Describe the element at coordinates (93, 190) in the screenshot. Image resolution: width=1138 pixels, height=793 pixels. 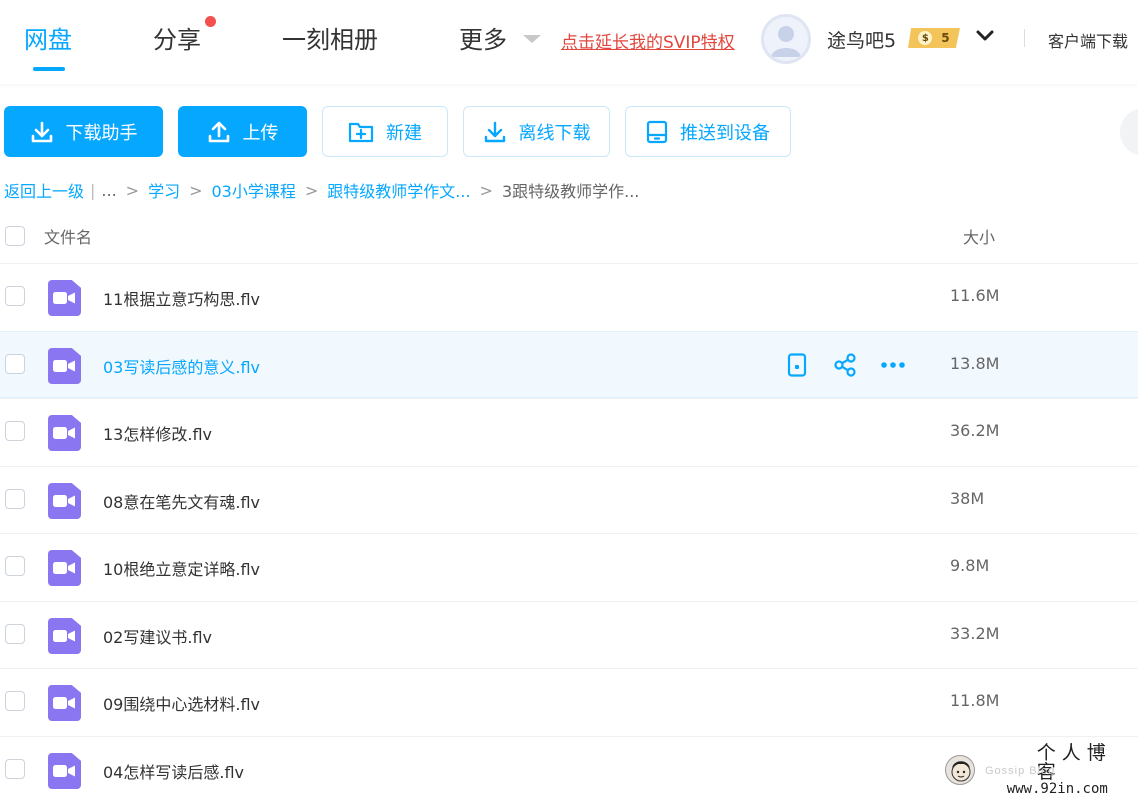
I see `breadcrumb-bar: |` at that location.